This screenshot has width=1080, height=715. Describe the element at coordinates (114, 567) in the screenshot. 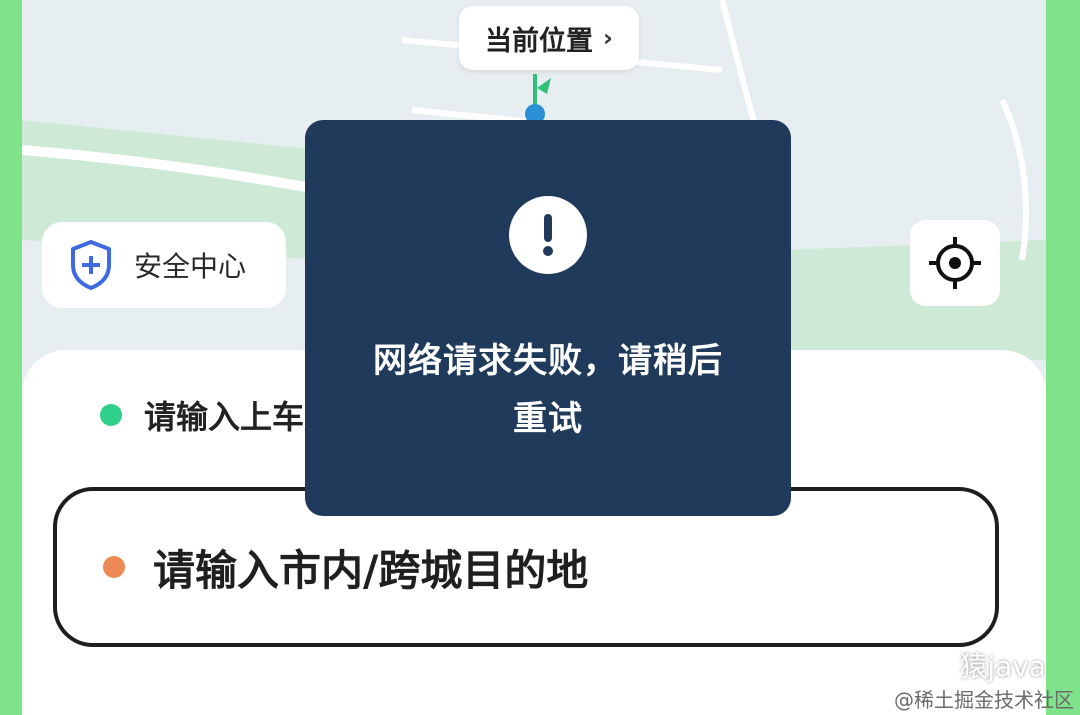

I see `destination-dot` at that location.